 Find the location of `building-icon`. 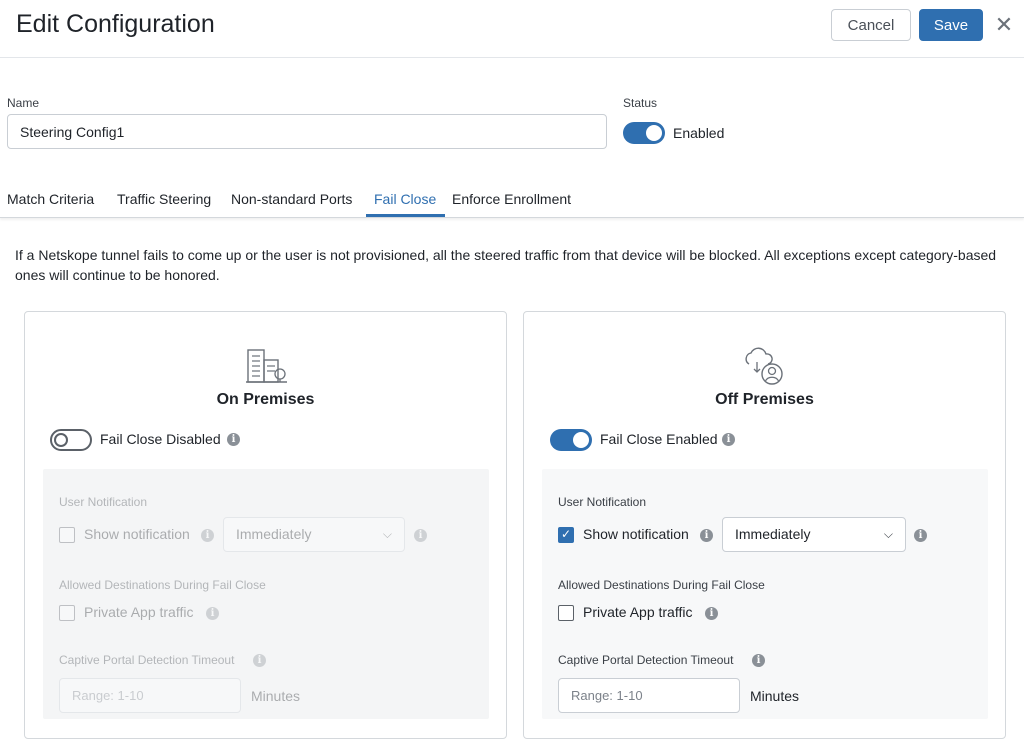

building-icon is located at coordinates (267, 366).